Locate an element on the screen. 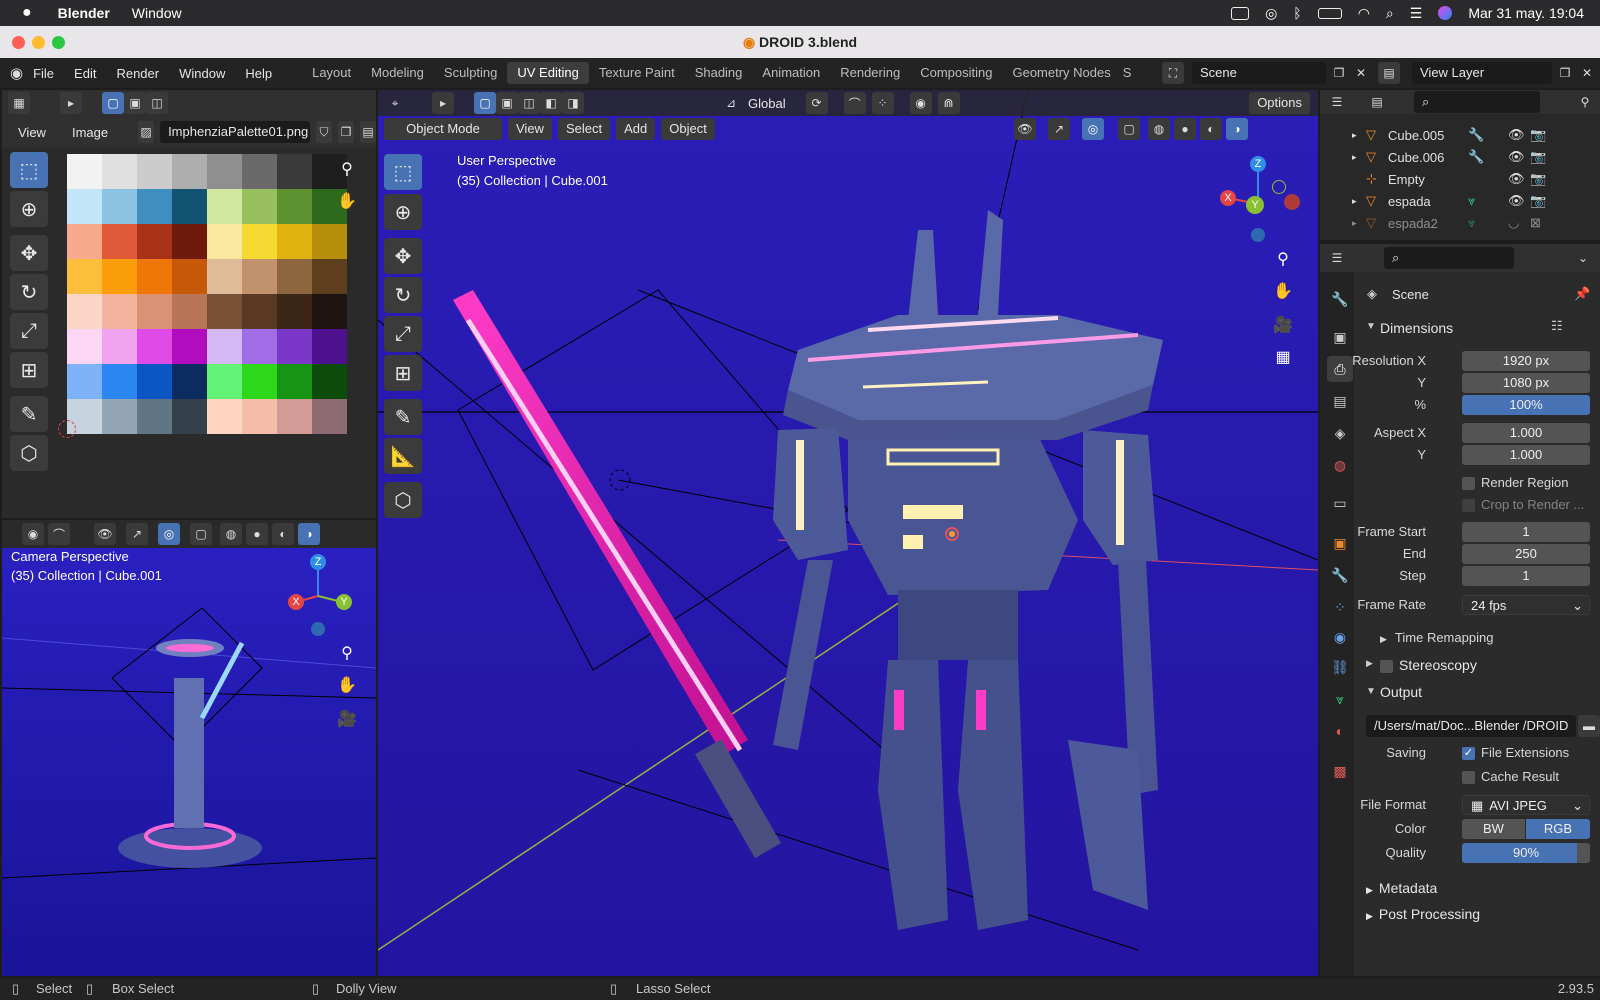 The image size is (1600, 1000). viewport-gizmo-y: Y is located at coordinates (1255, 205).